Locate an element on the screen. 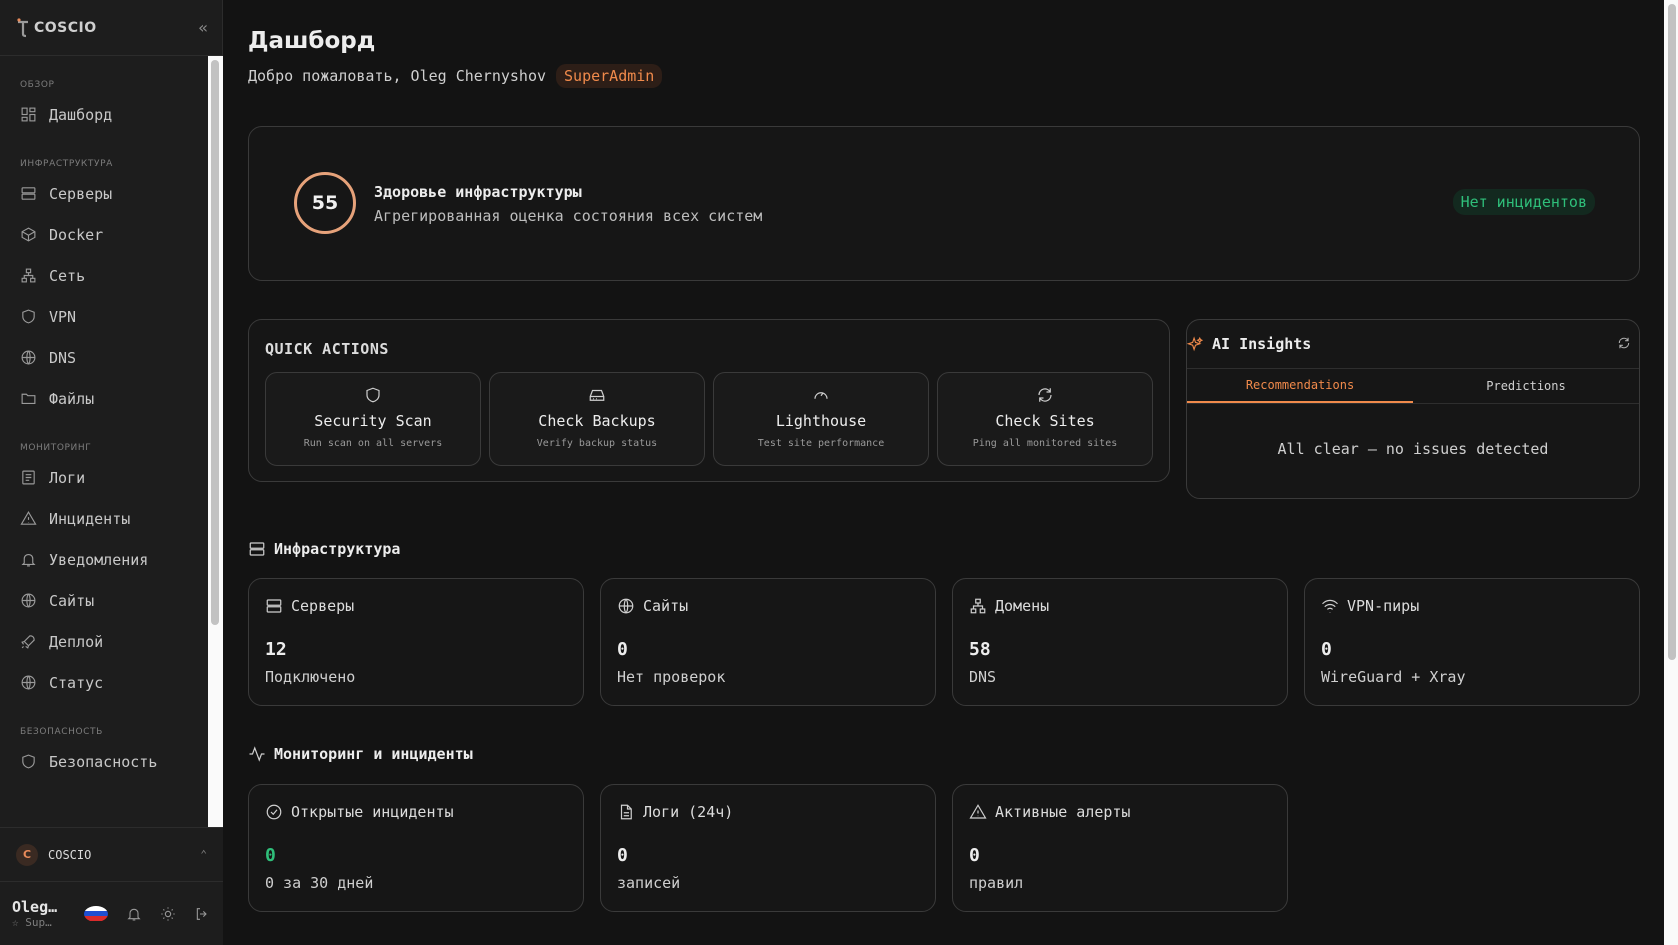 The width and height of the screenshot is (1678, 945). health-score: 55 is located at coordinates (325, 203).